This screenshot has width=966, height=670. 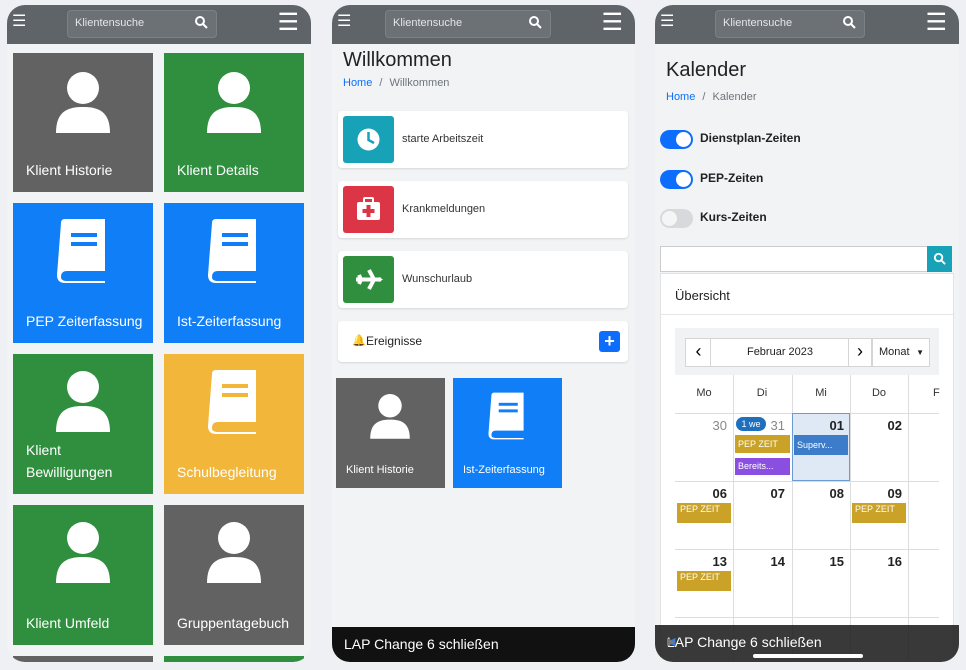 What do you see at coordinates (676, 218) in the screenshot?
I see `toggle-kurs` at bounding box center [676, 218].